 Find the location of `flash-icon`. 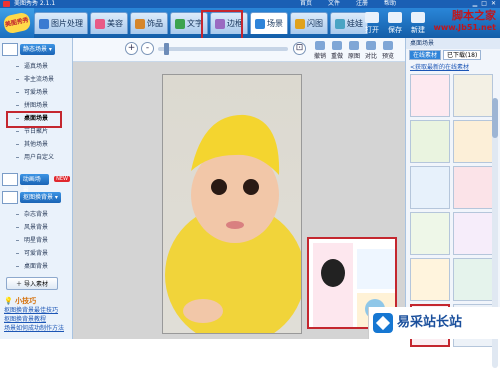

flash-icon is located at coordinates (300, 23).